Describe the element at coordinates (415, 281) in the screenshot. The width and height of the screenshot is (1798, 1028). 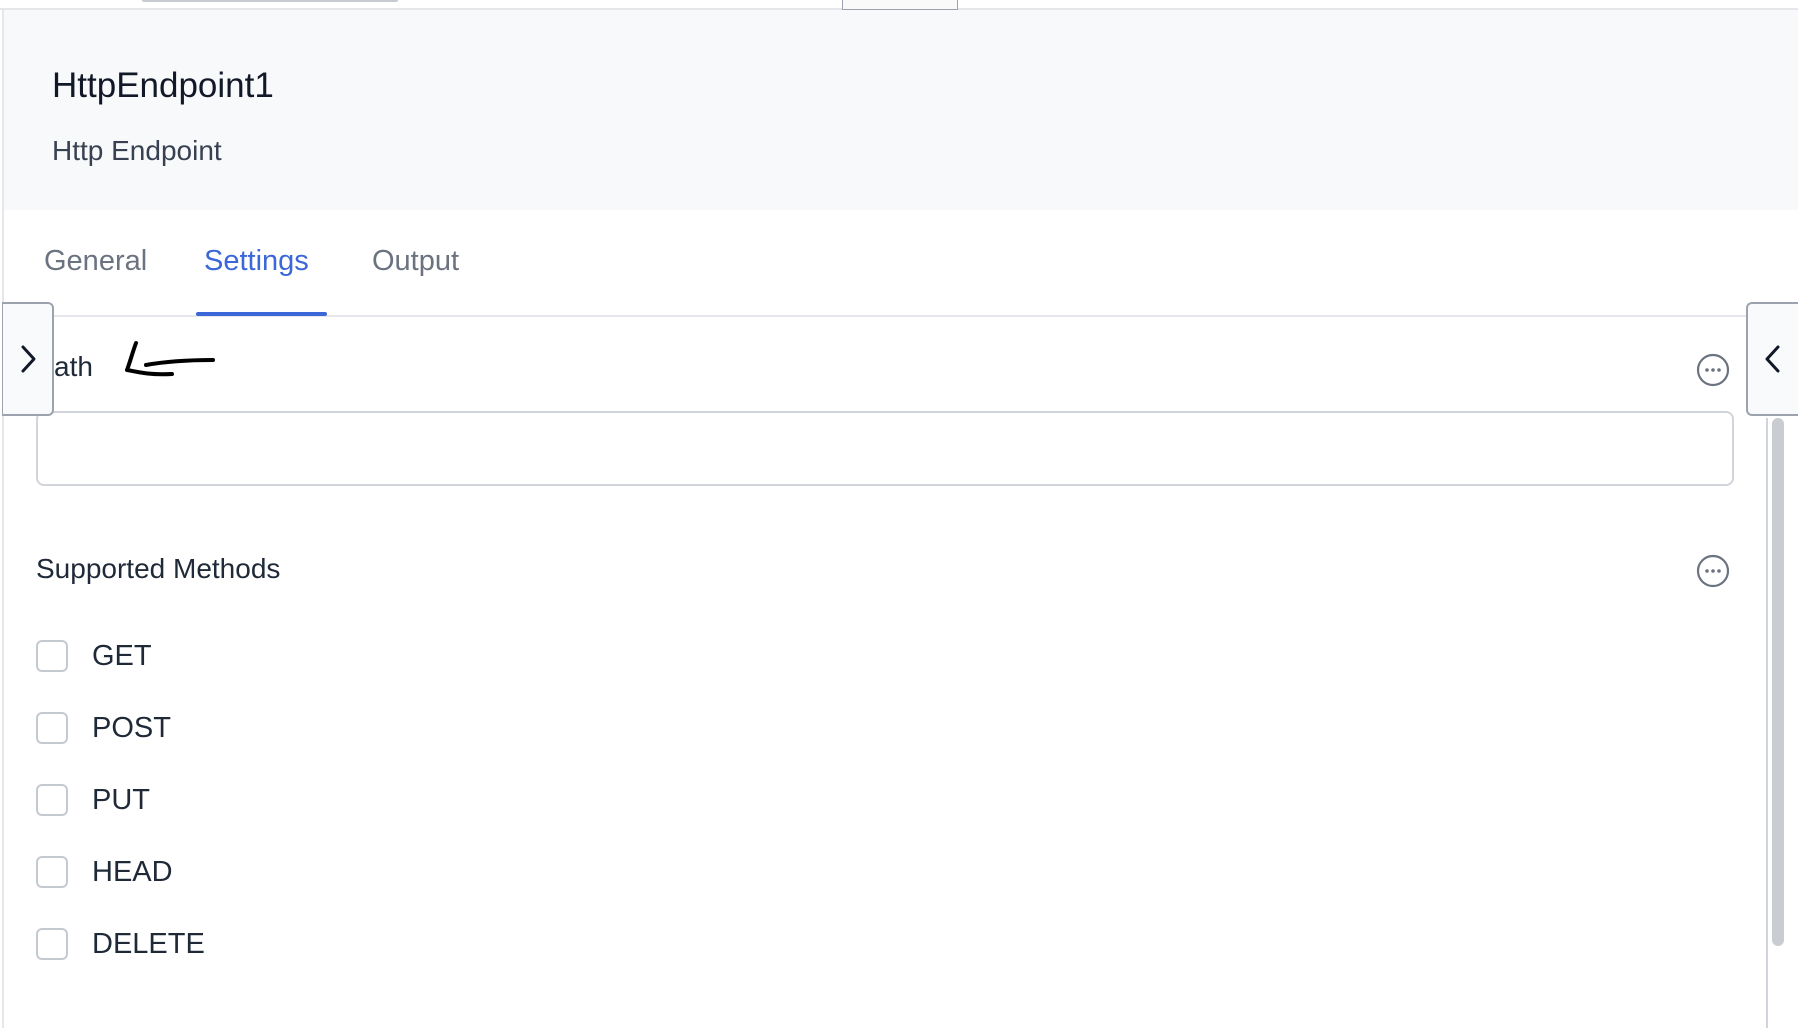
I see `tab-output: Output` at that location.